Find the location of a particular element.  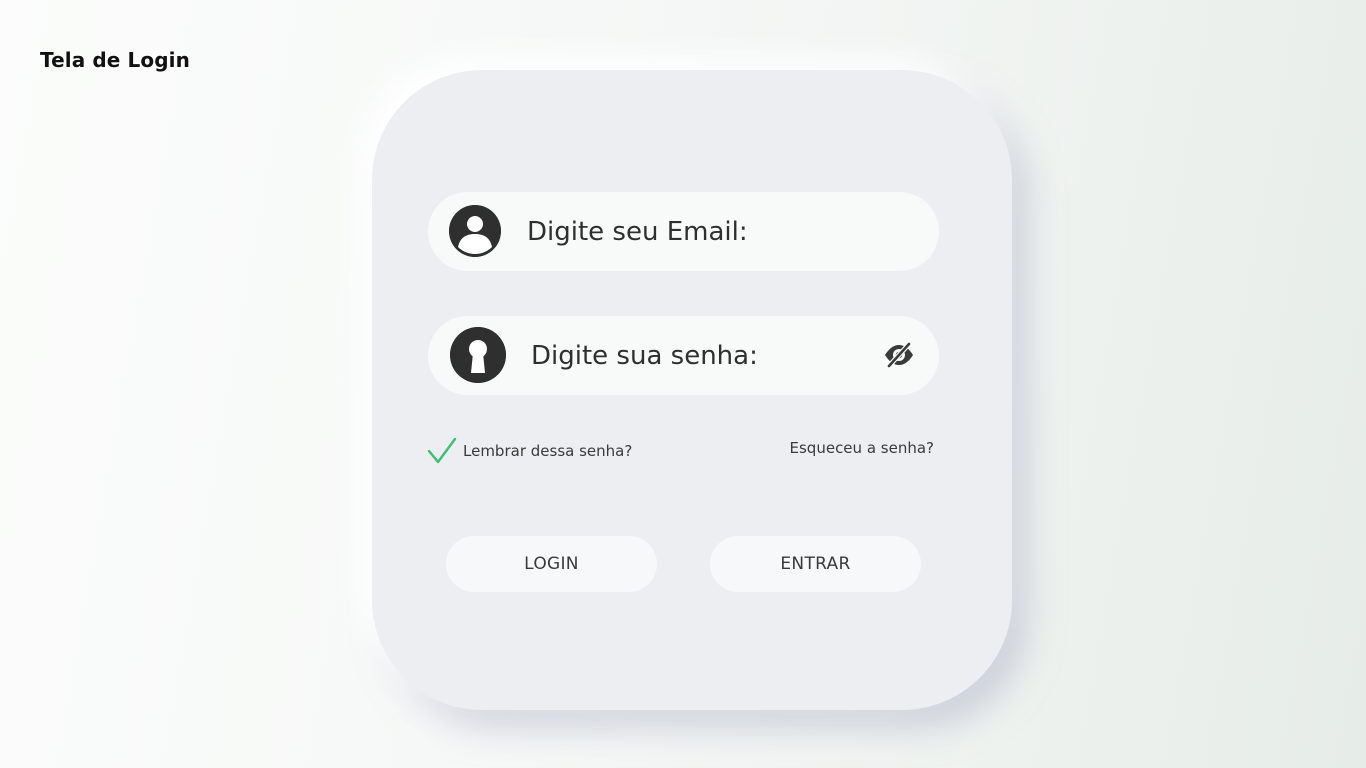

checkmark-icon is located at coordinates (442, 451).